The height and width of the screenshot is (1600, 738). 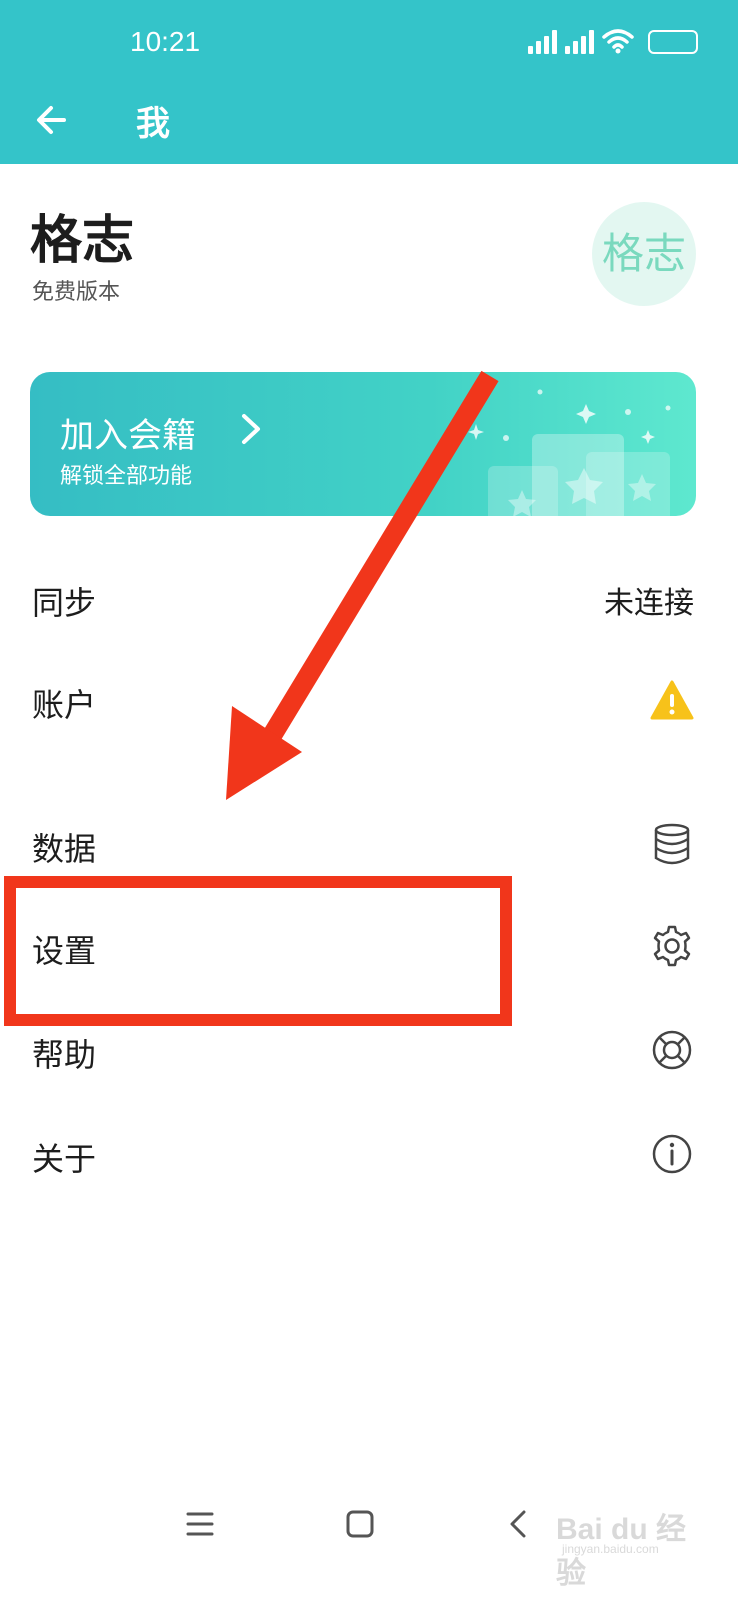 What do you see at coordinates (64, 1159) in the screenshot?
I see `menu-label-about: 关于` at bounding box center [64, 1159].